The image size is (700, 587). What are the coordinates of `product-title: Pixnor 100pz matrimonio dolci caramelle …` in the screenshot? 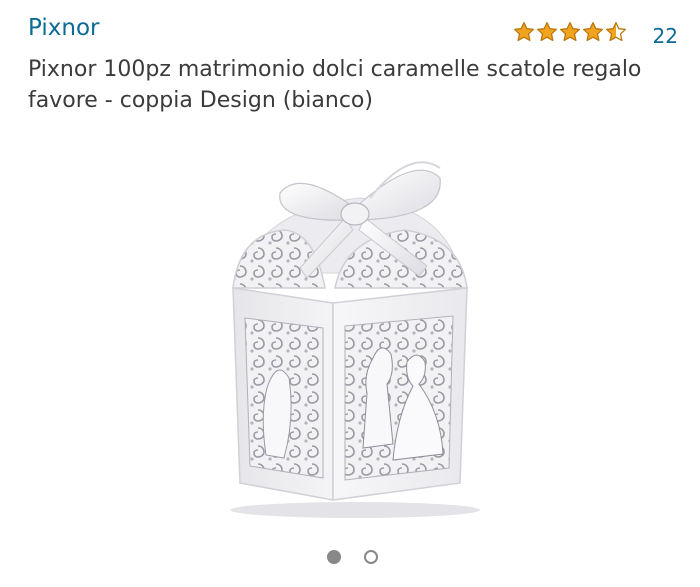 It's located at (335, 85).